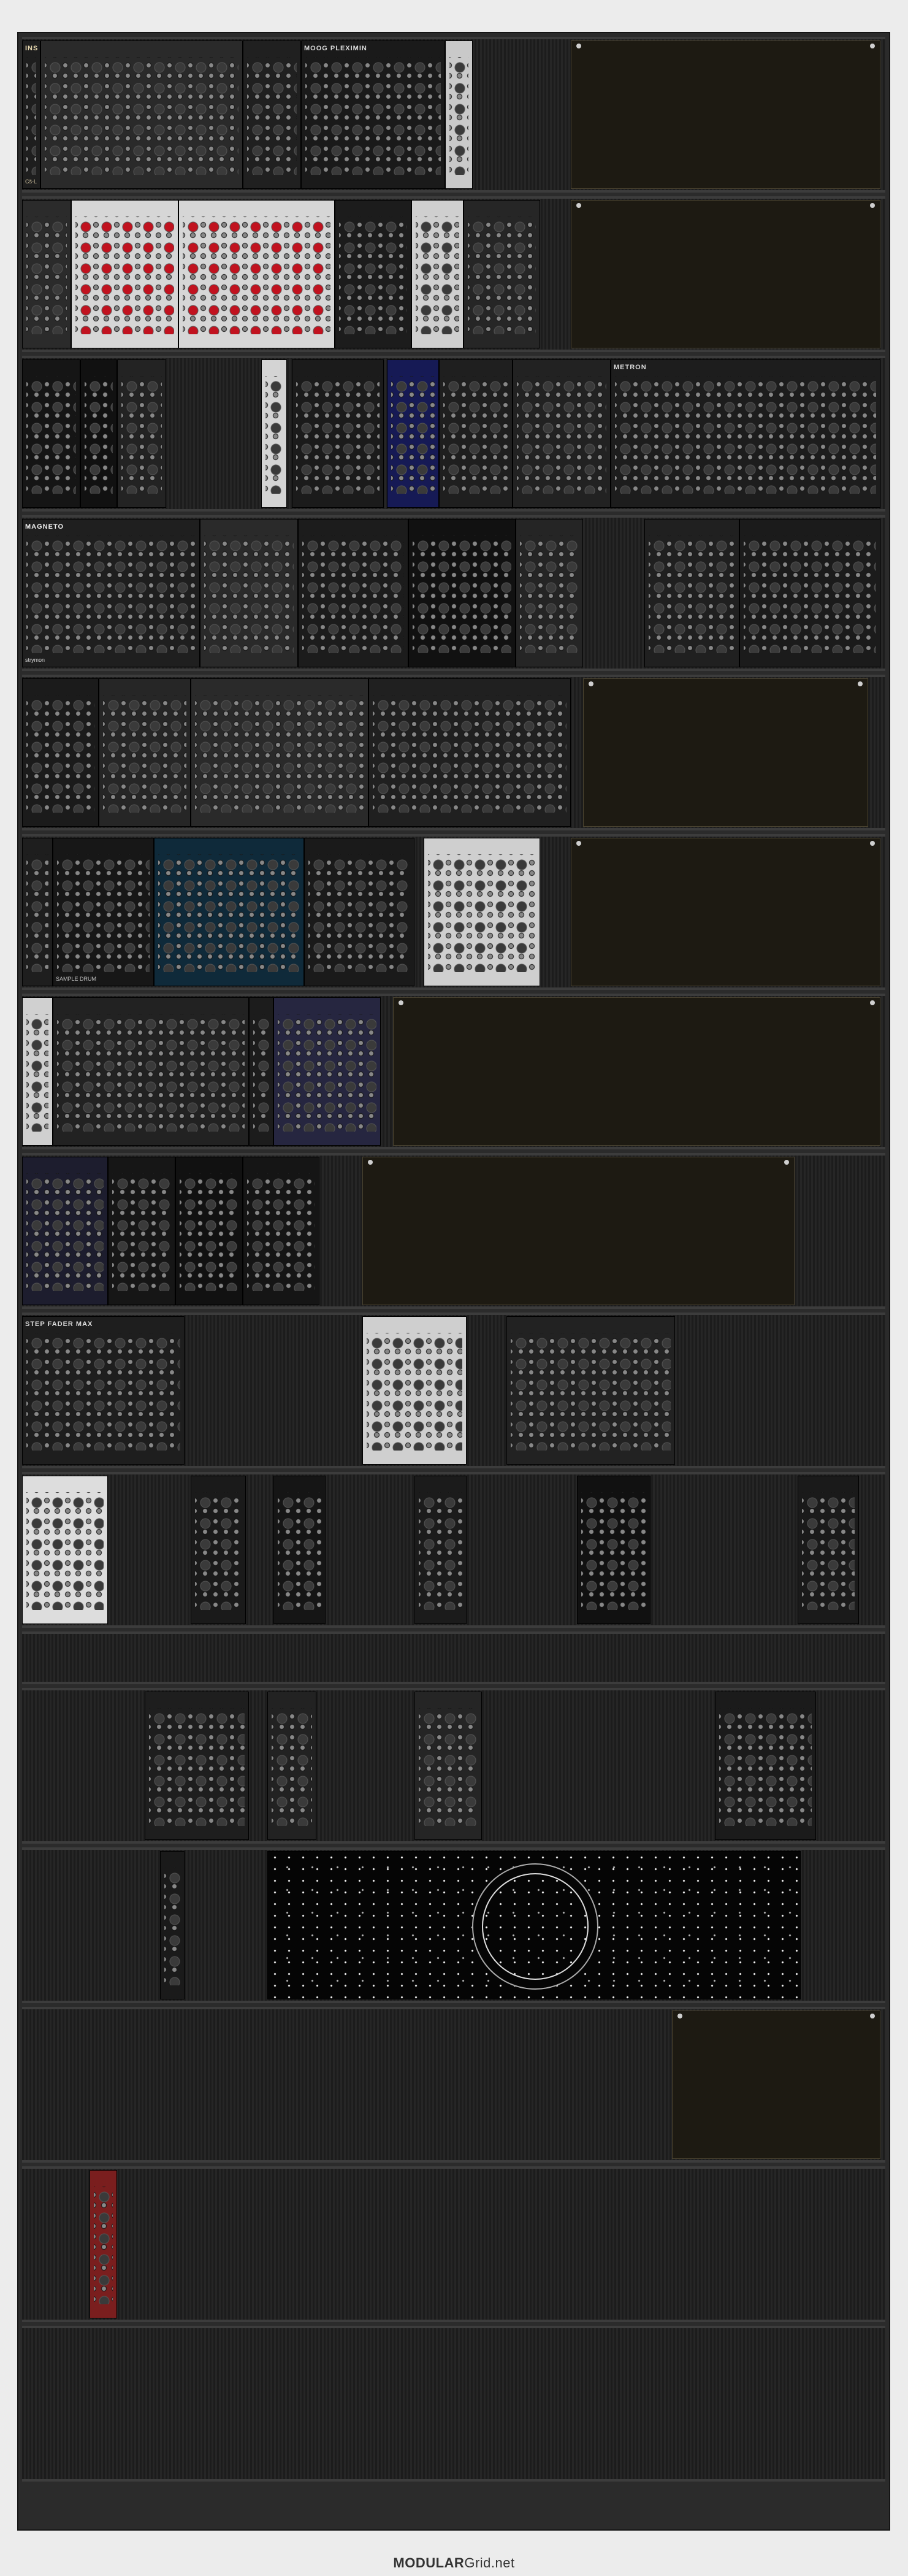  Describe the element at coordinates (31, 114) in the screenshot. I see `module: INSTRUŌ Cš-L` at that location.